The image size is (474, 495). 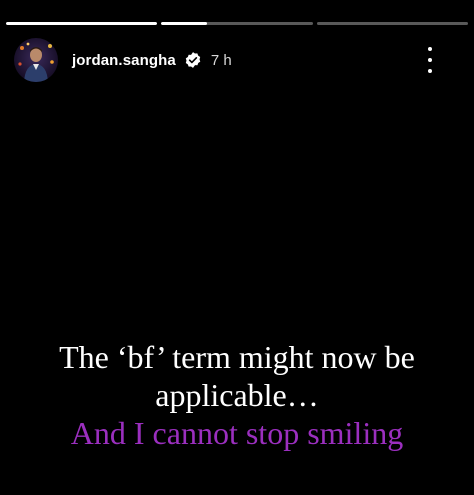 I want to click on caption-line-3: And I cannot stop smiling, so click(x=237, y=433).